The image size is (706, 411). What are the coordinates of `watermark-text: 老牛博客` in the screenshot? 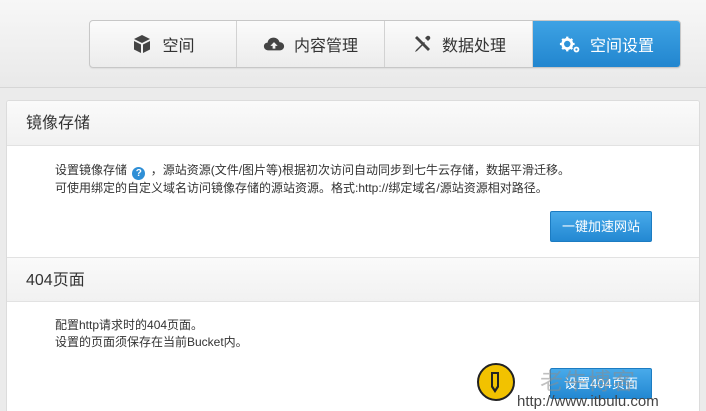 It's located at (588, 381).